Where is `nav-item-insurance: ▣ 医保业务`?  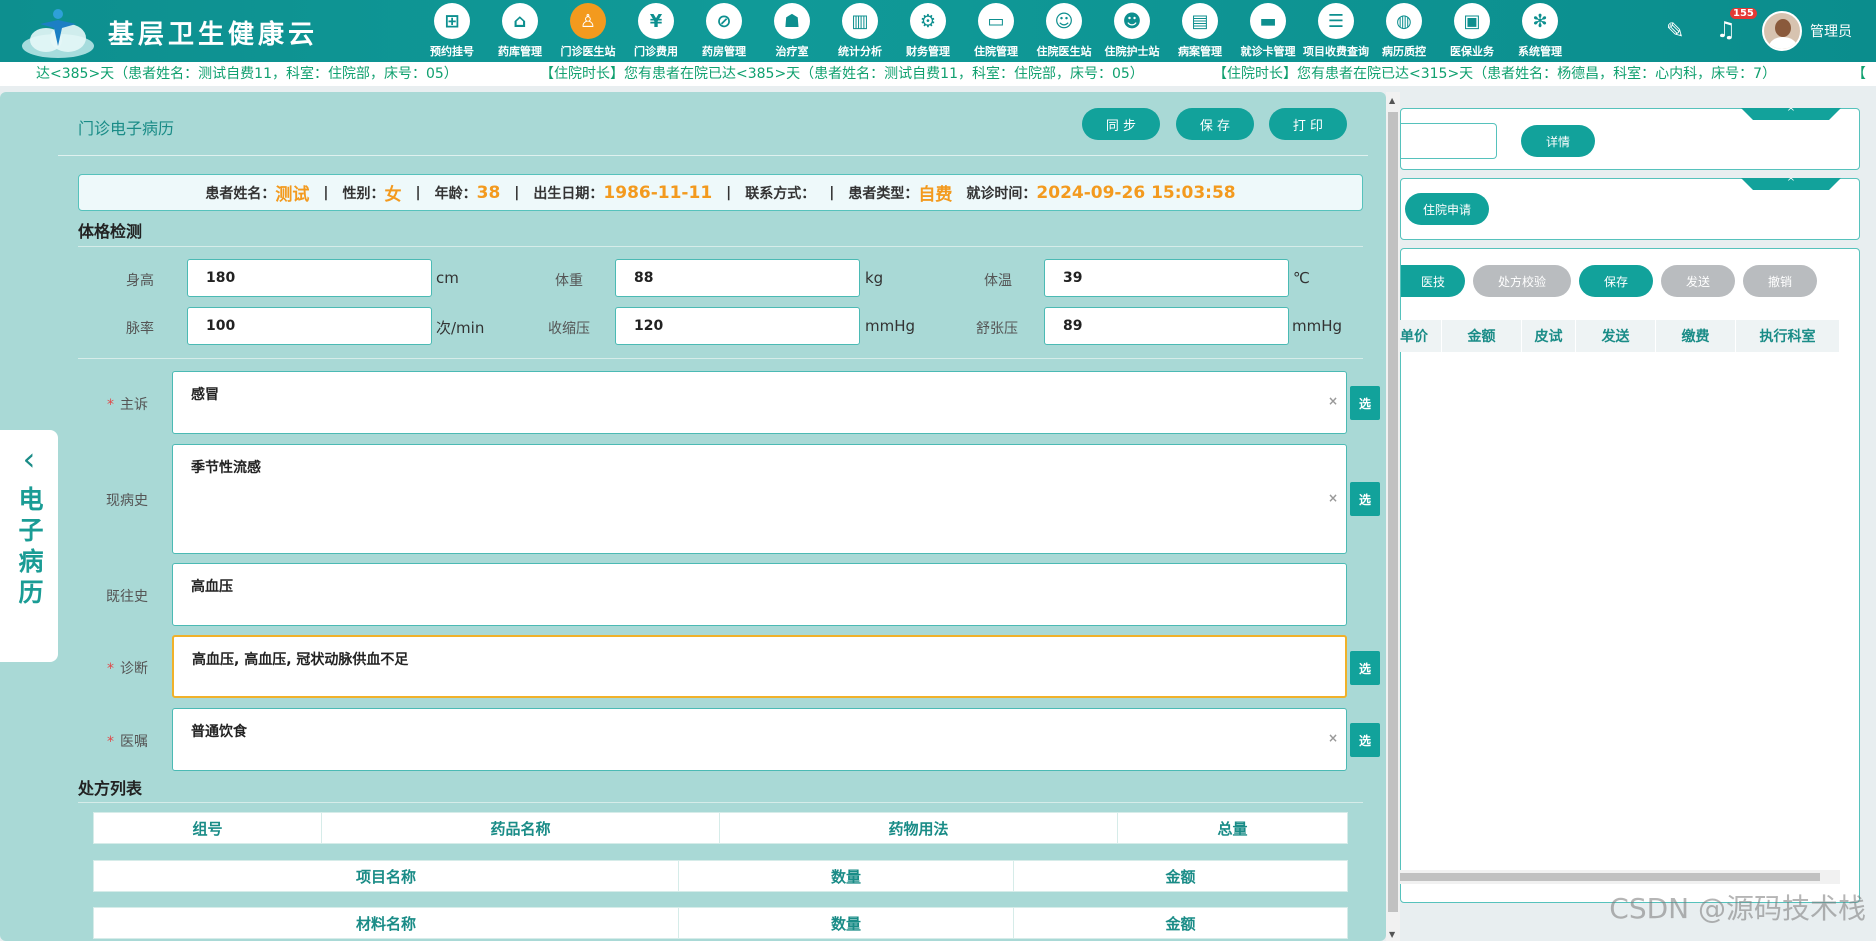 nav-item-insurance: ▣ 医保业务 is located at coordinates (1472, 31).